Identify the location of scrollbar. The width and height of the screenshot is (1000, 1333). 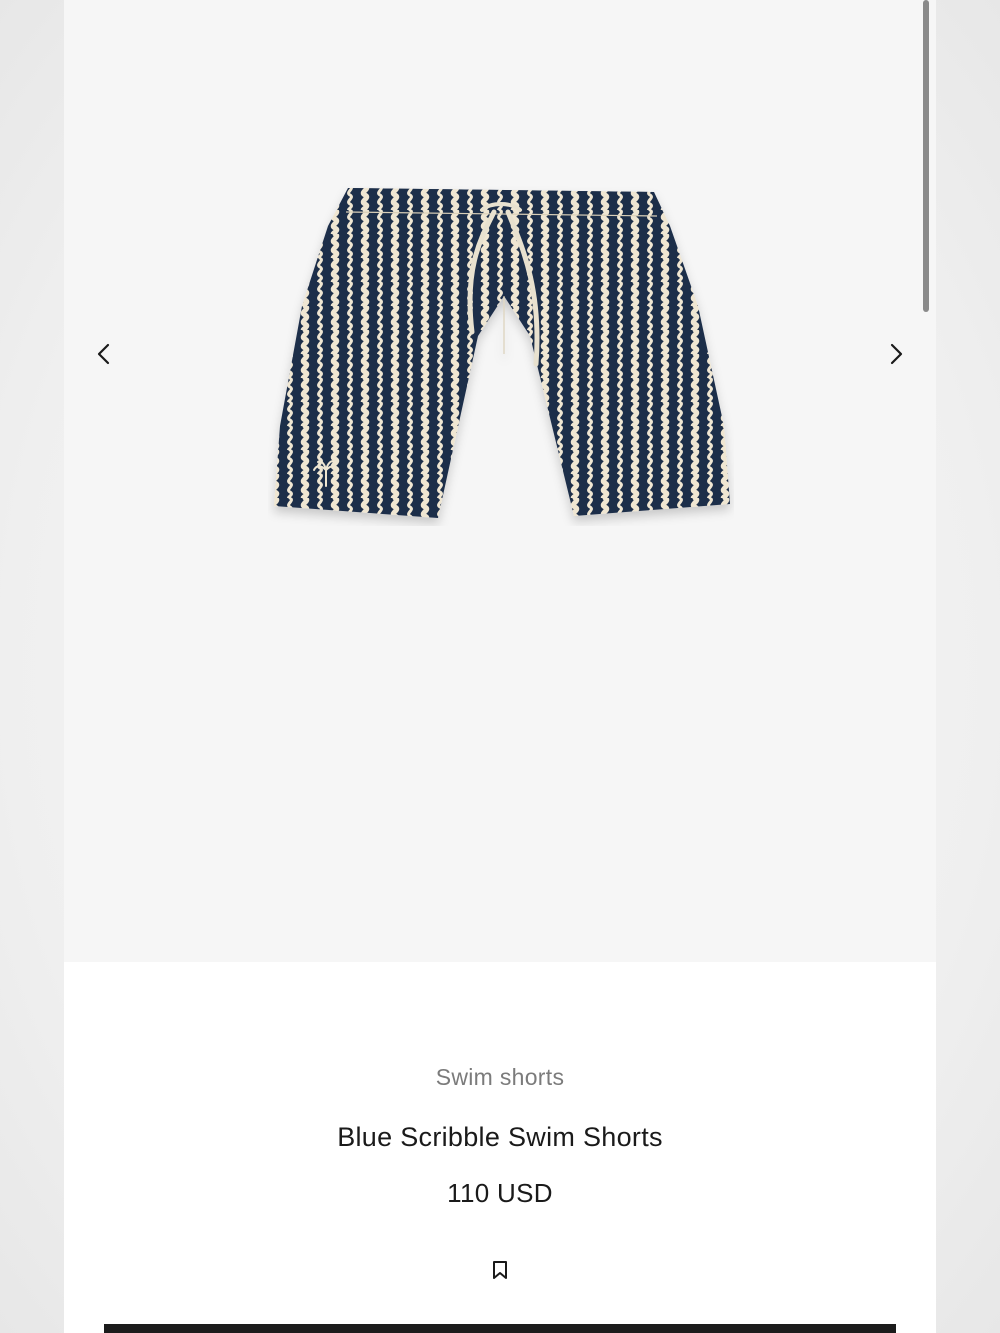
(926, 156).